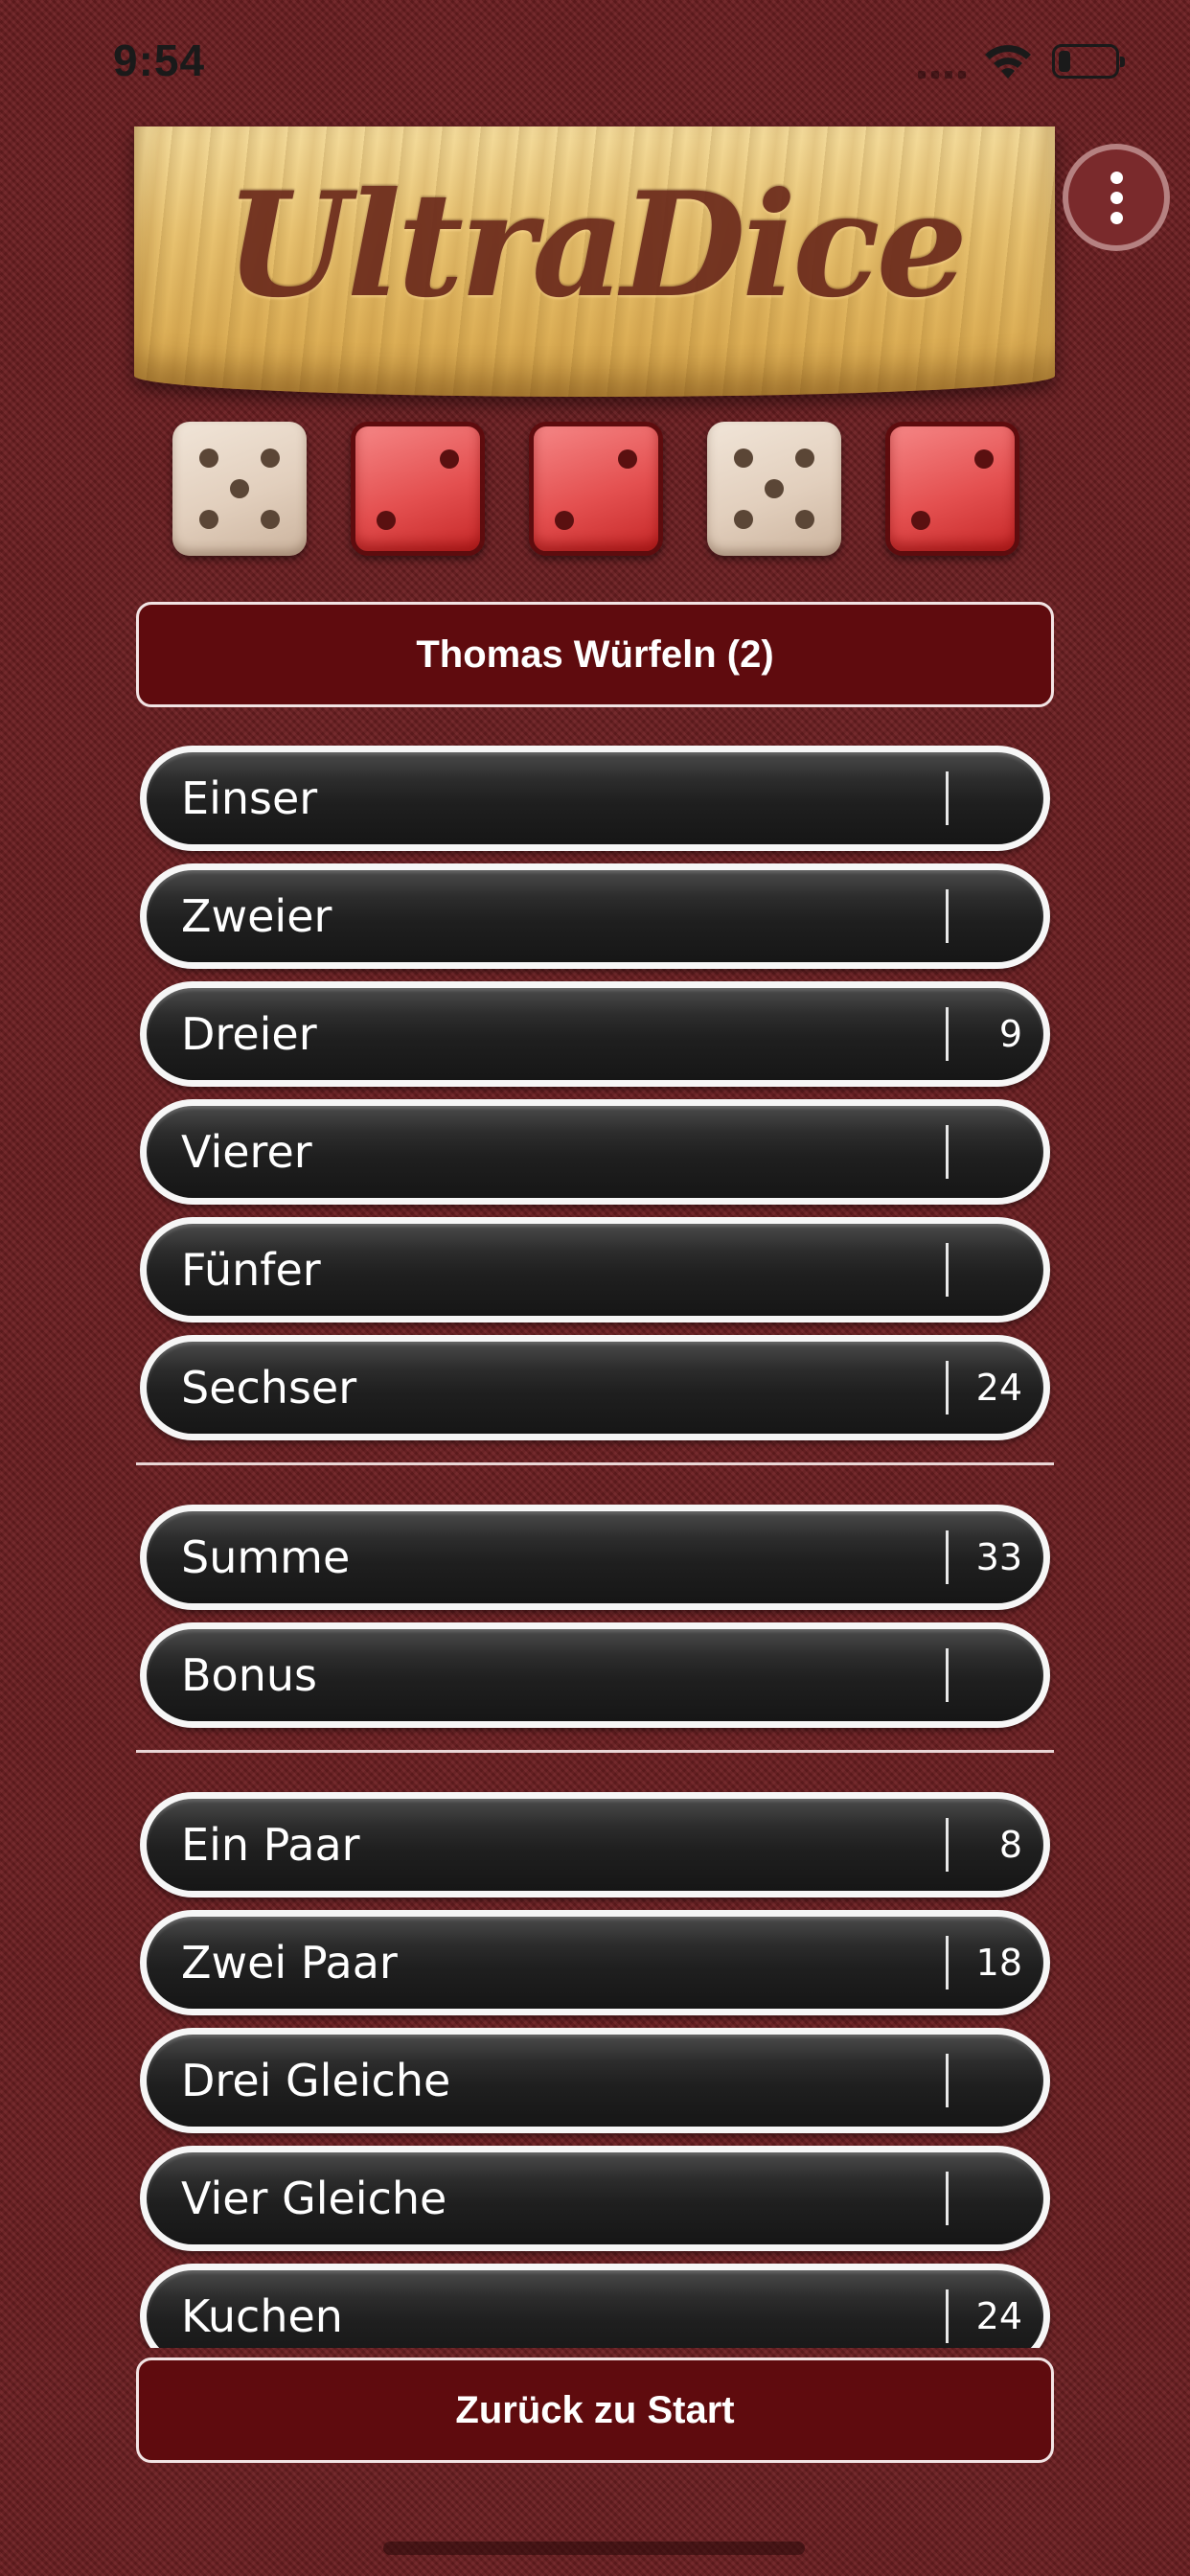 The image size is (1190, 2576). What do you see at coordinates (595, 1269) in the screenshot?
I see `score-row-fuenfer: Fünfer` at bounding box center [595, 1269].